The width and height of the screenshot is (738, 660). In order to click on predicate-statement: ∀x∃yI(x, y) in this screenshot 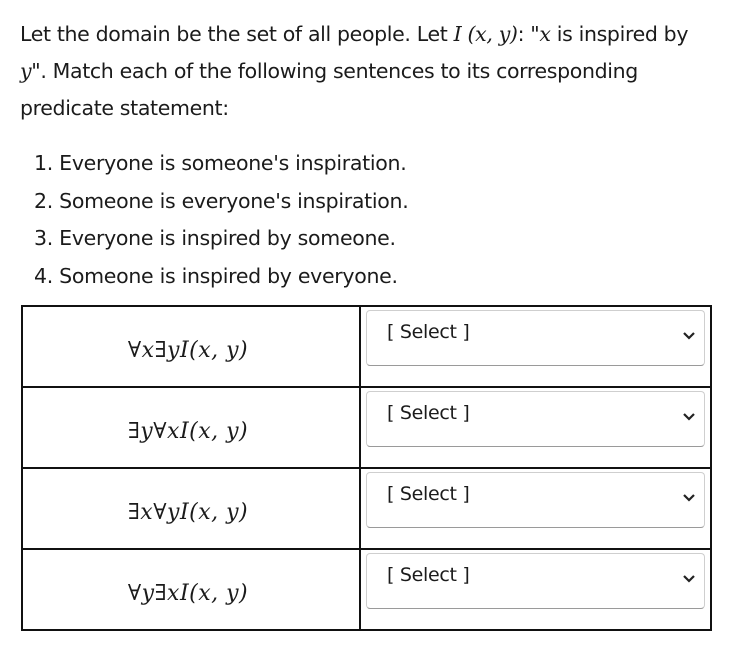, I will do `click(188, 350)`.